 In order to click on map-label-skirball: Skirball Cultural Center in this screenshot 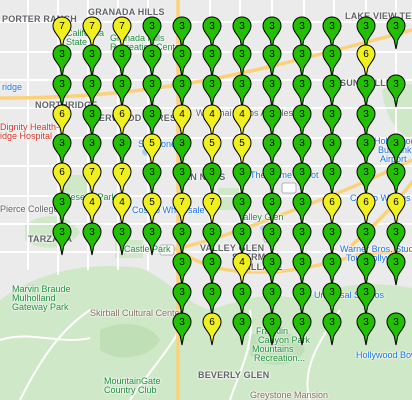, I will do `click(136, 313)`.